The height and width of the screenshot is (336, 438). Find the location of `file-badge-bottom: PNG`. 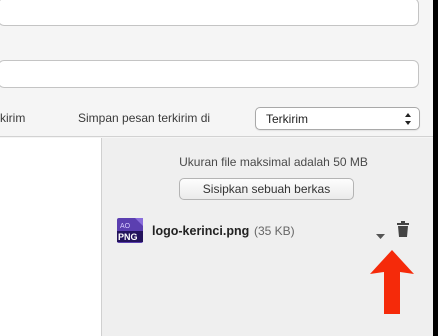

file-badge-bottom: PNG is located at coordinates (128, 237).